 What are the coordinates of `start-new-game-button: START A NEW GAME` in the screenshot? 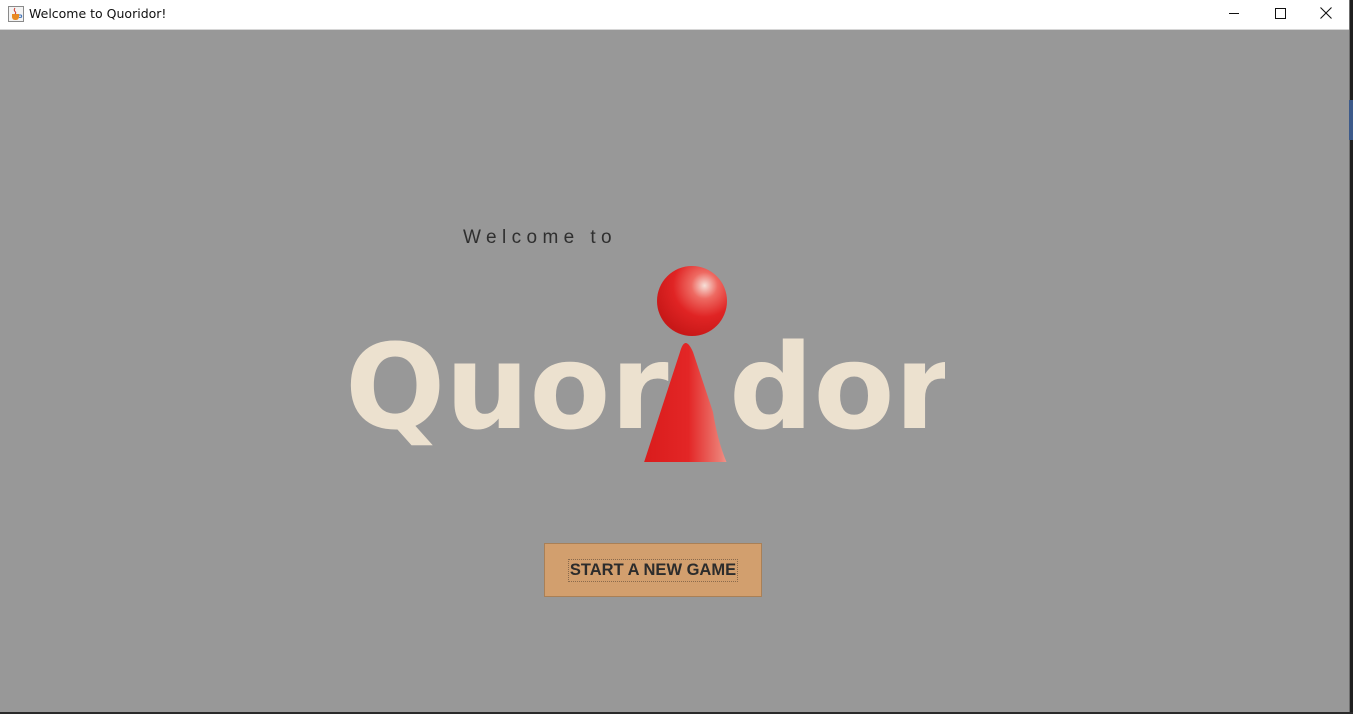 It's located at (653, 570).